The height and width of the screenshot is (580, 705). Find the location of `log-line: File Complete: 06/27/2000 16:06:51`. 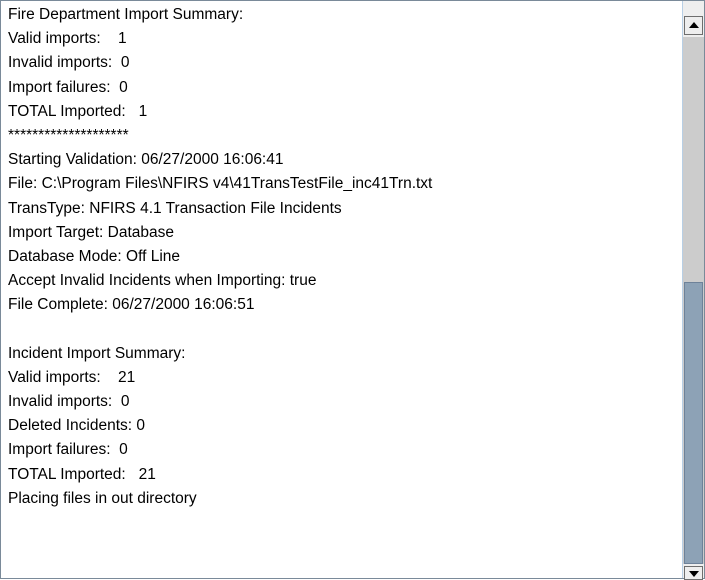

log-line: File Complete: 06/27/2000 16:06:51 is located at coordinates (131, 305).